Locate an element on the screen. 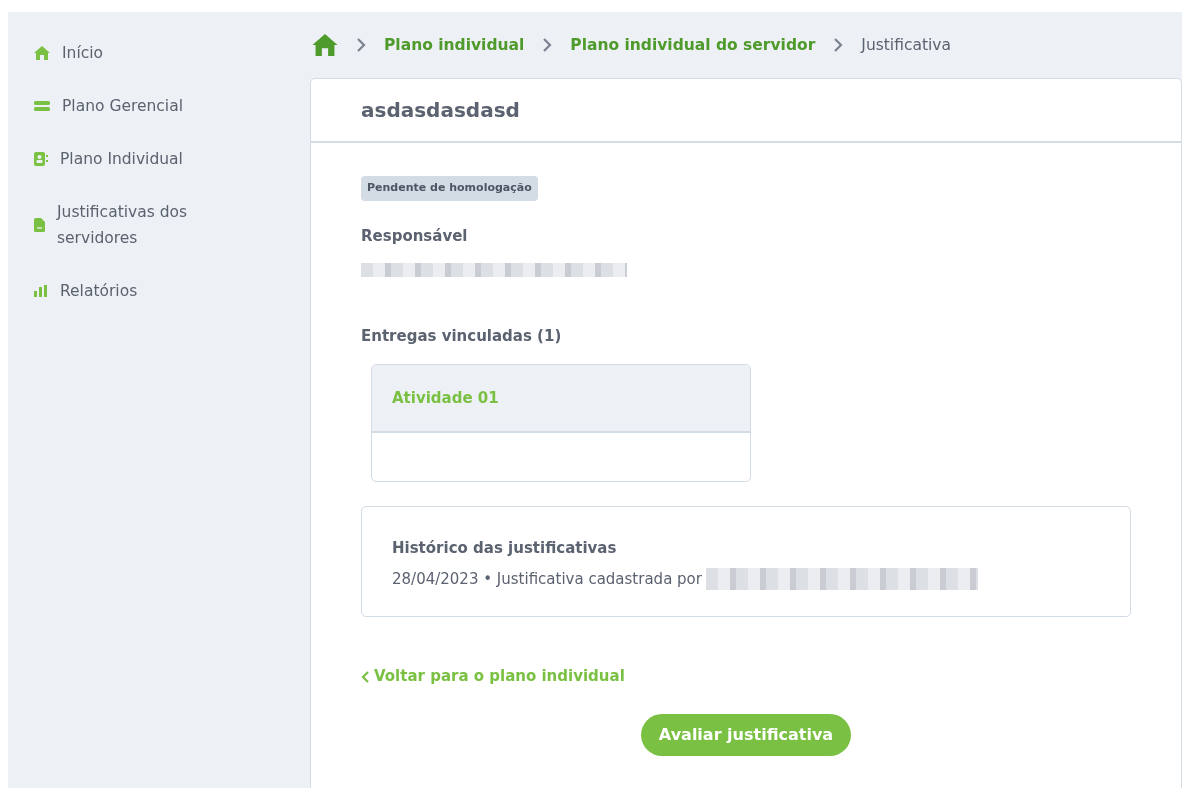  breadcrumb-current: Justificativa is located at coordinates (906, 45).